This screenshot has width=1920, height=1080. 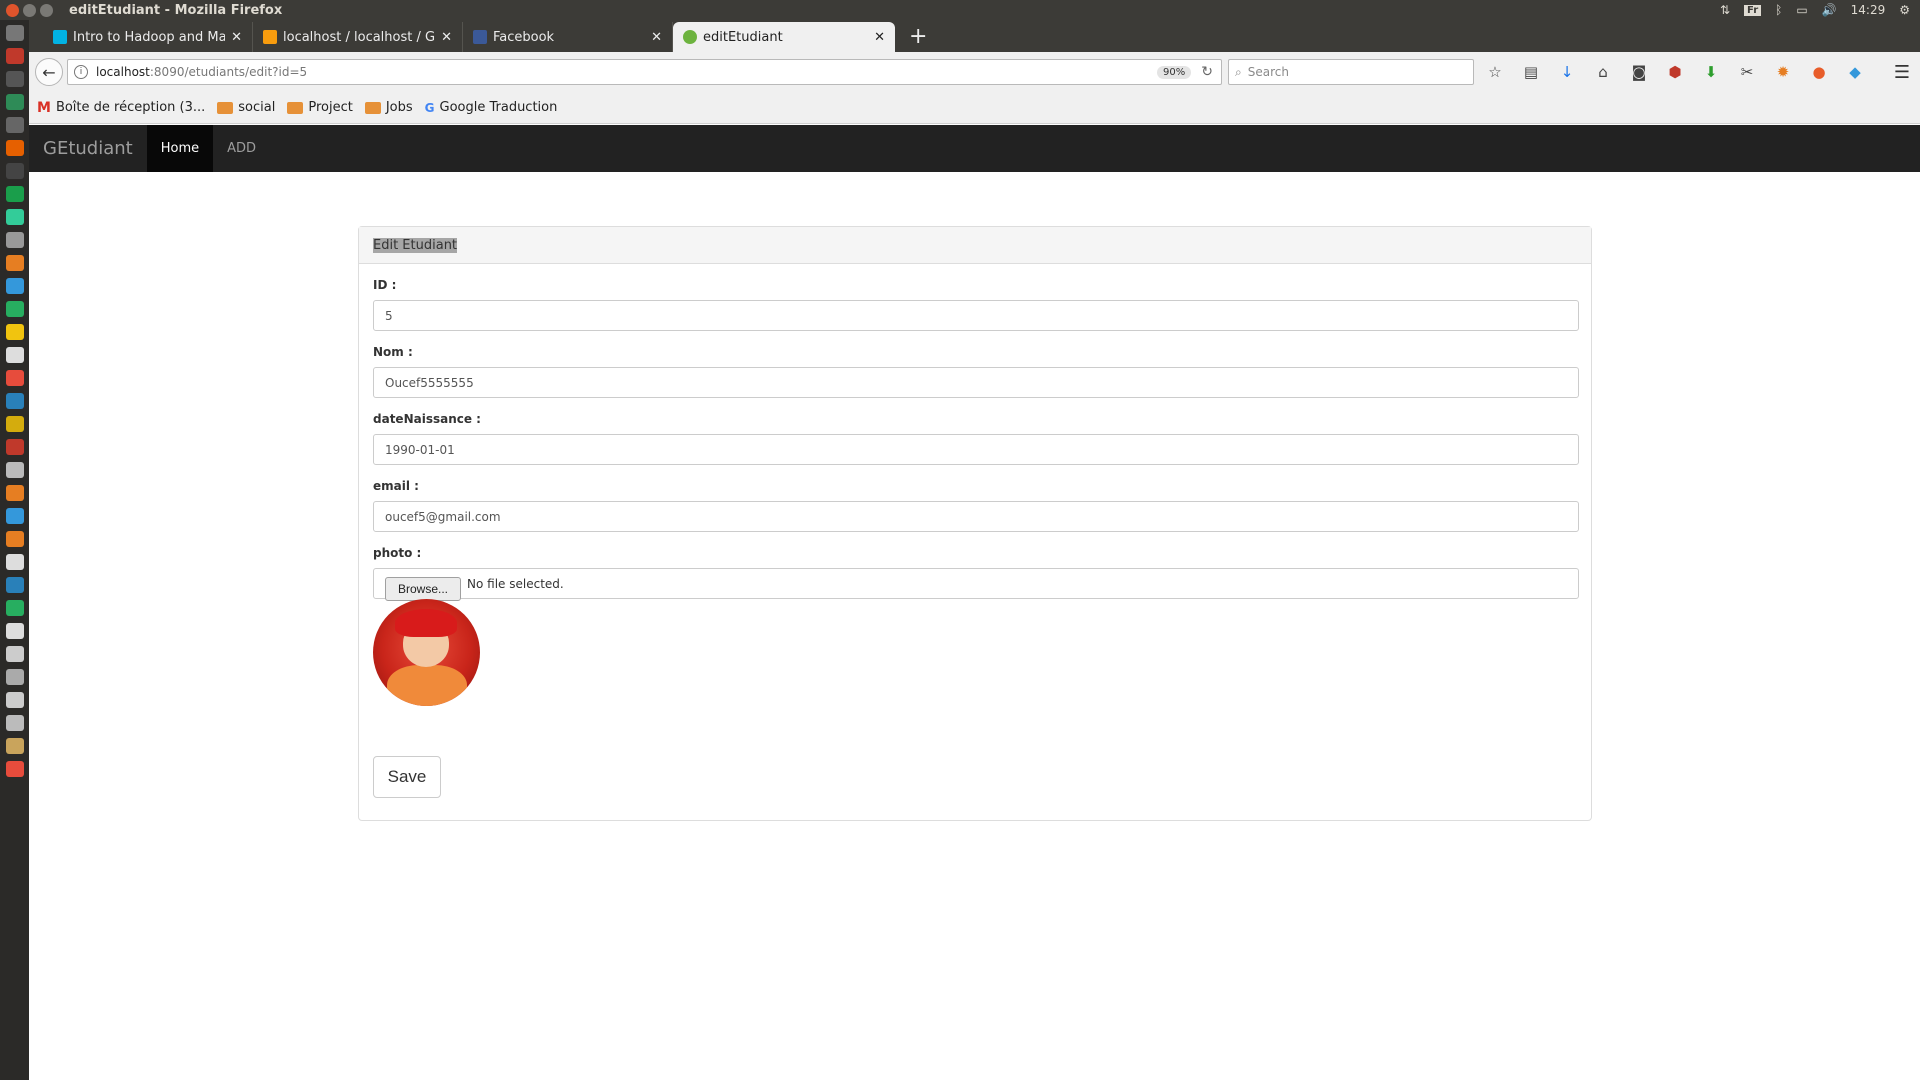 I want to click on date-naissance-field: 1990-01-01, so click(x=976, y=449).